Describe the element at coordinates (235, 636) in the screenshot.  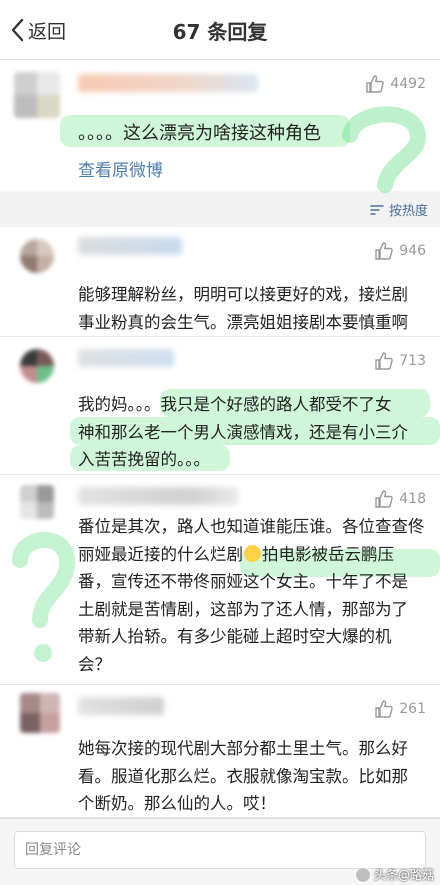
I see `comment-line: 带新人抬轿。有多少能碰上超时空大爆的机` at that location.